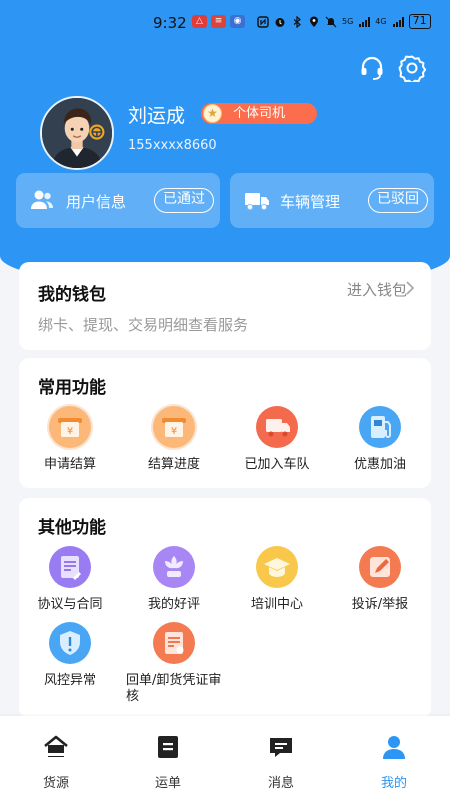  I want to click on training-center-item: 培训中心, so click(277, 578).